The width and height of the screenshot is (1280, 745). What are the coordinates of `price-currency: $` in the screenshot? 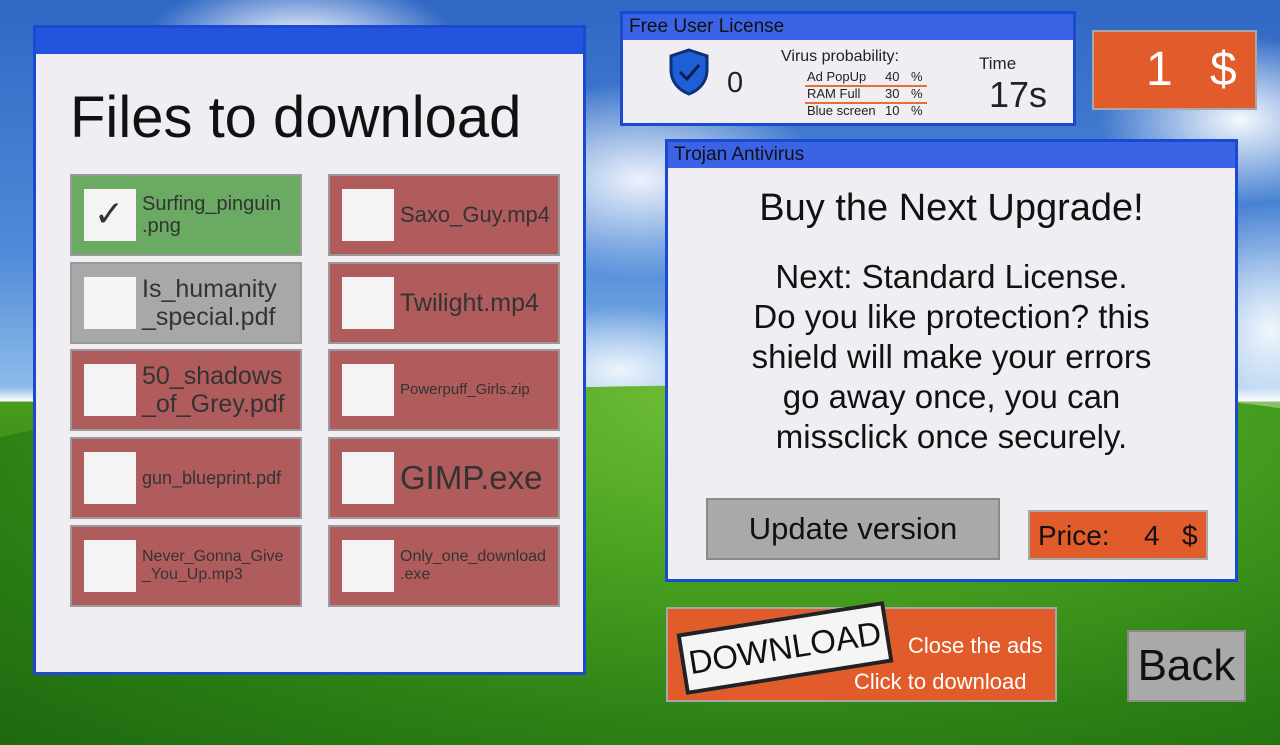 It's located at (1190, 535).